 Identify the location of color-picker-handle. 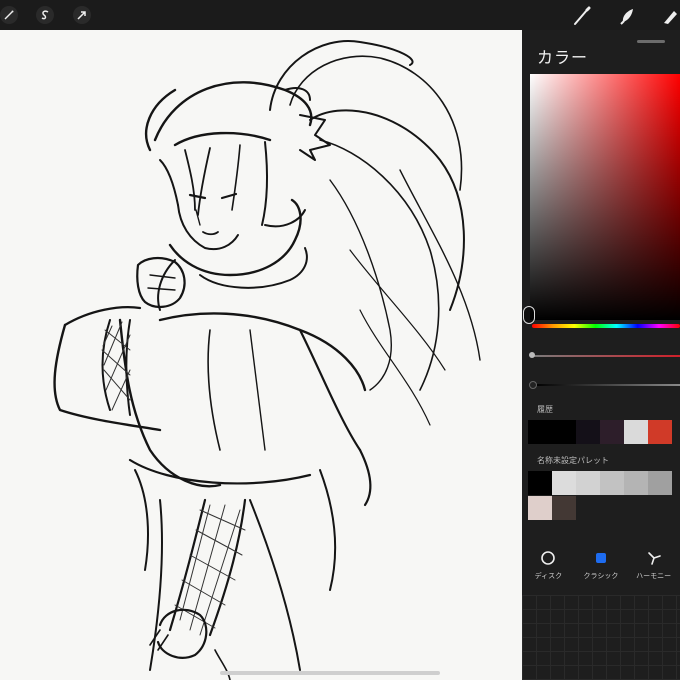
(529, 315).